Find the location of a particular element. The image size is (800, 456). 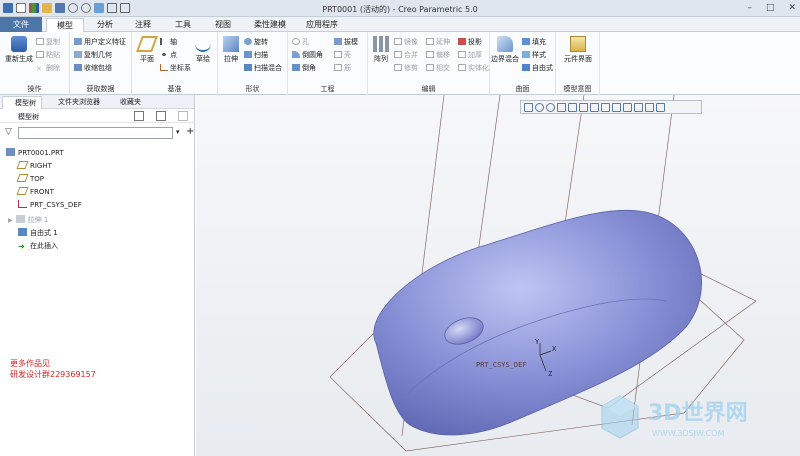

tree-search-input is located at coordinates (95, 133).